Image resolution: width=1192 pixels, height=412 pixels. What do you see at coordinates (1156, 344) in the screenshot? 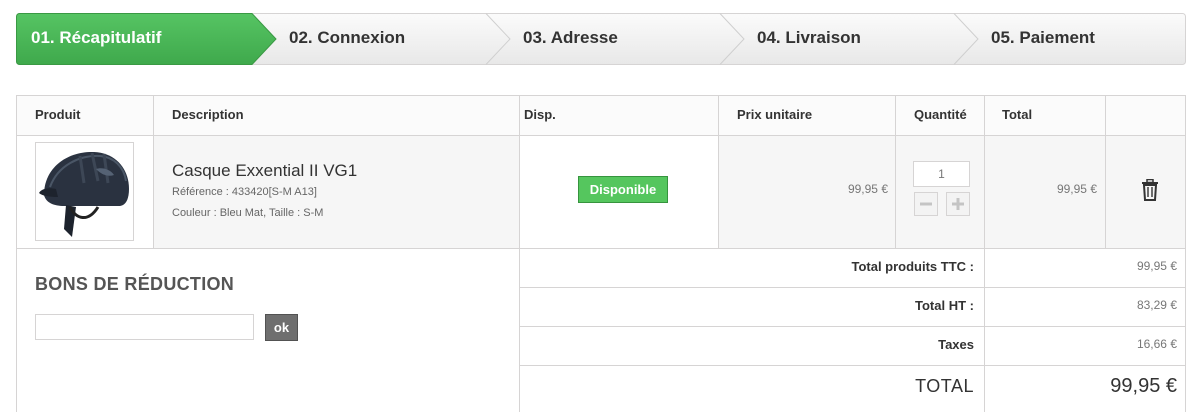
I see `taxes-value: 16,66 €` at bounding box center [1156, 344].